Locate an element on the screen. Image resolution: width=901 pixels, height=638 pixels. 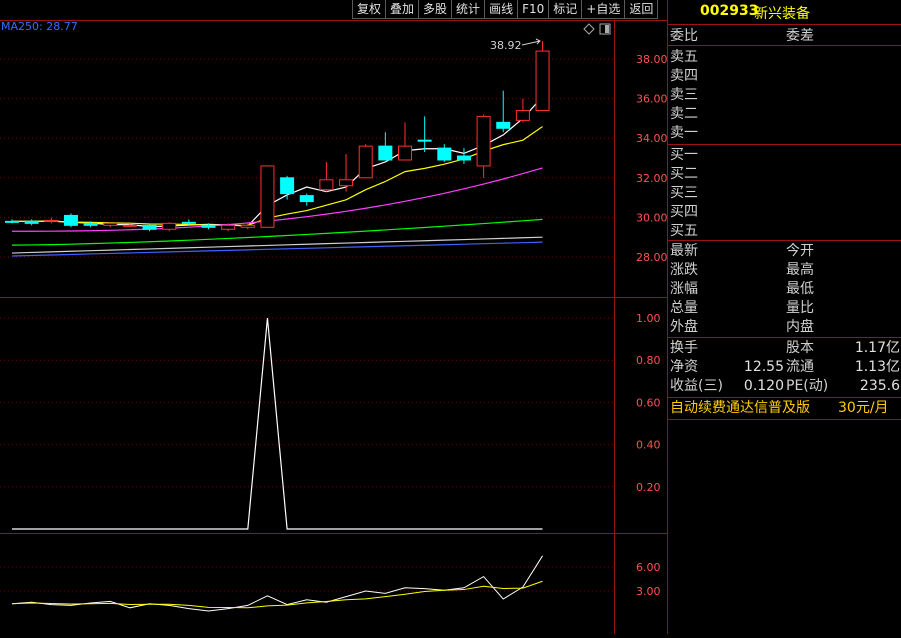
buy-level-2: 买三 is located at coordinates (684, 193).